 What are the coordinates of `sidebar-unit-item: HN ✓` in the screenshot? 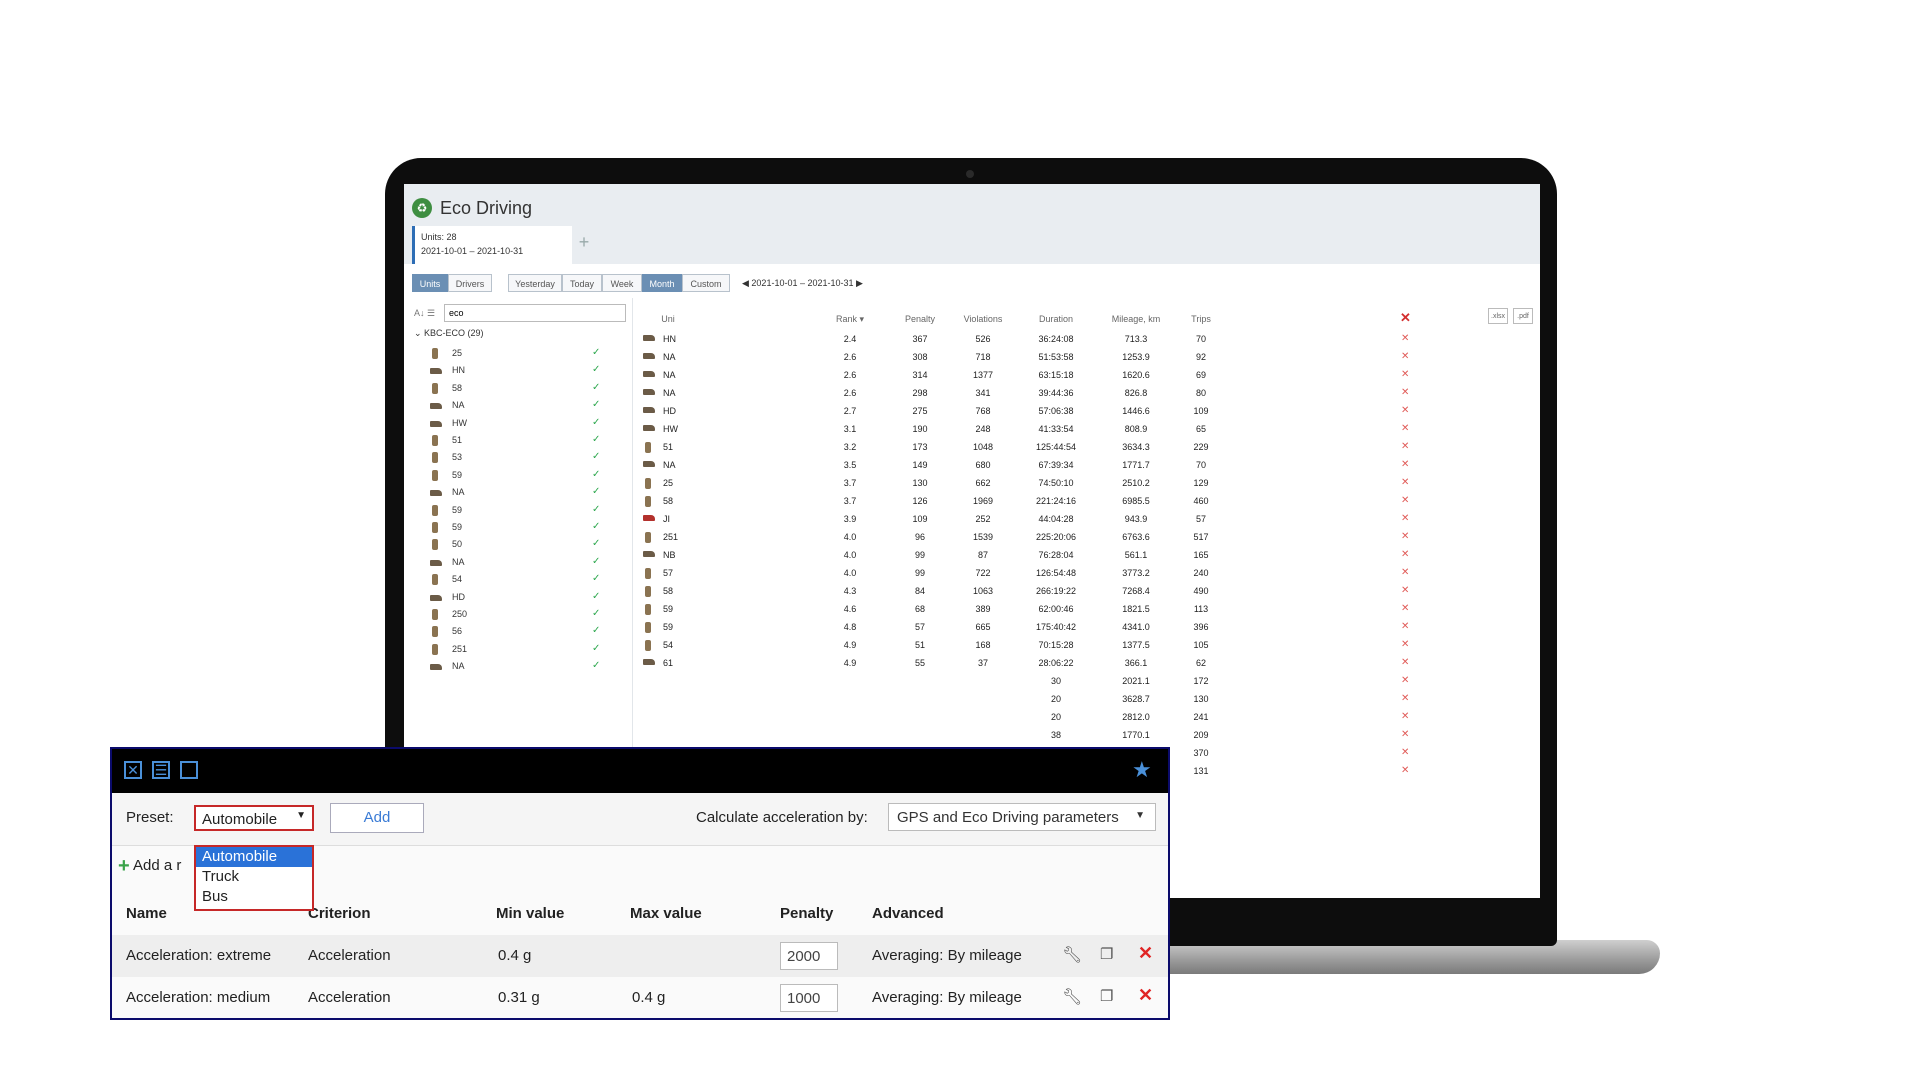 It's located at (515, 371).